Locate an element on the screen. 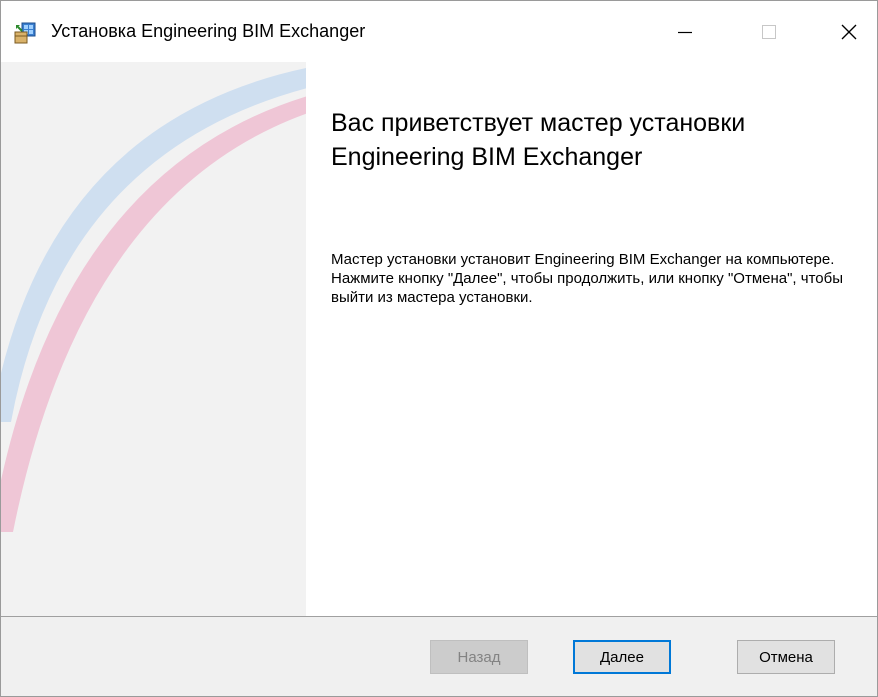  window-title: Установка Engineering BIM Exchanger is located at coordinates (208, 31).